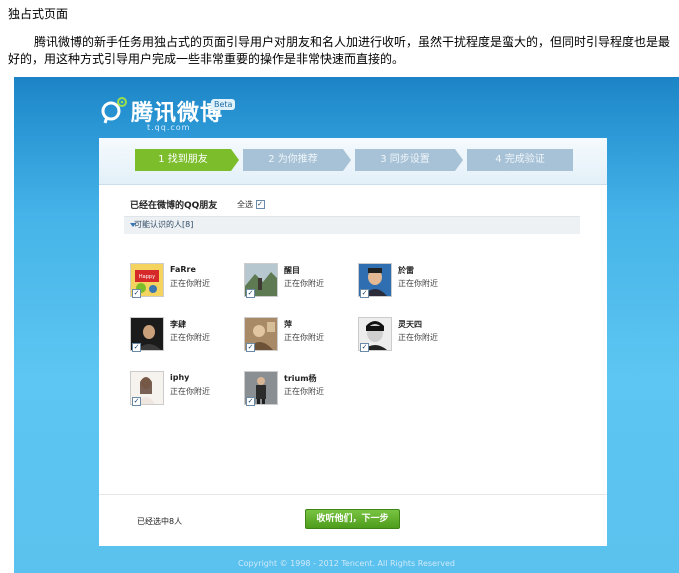  I want to click on logo-domain: t.qq.com, so click(169, 127).